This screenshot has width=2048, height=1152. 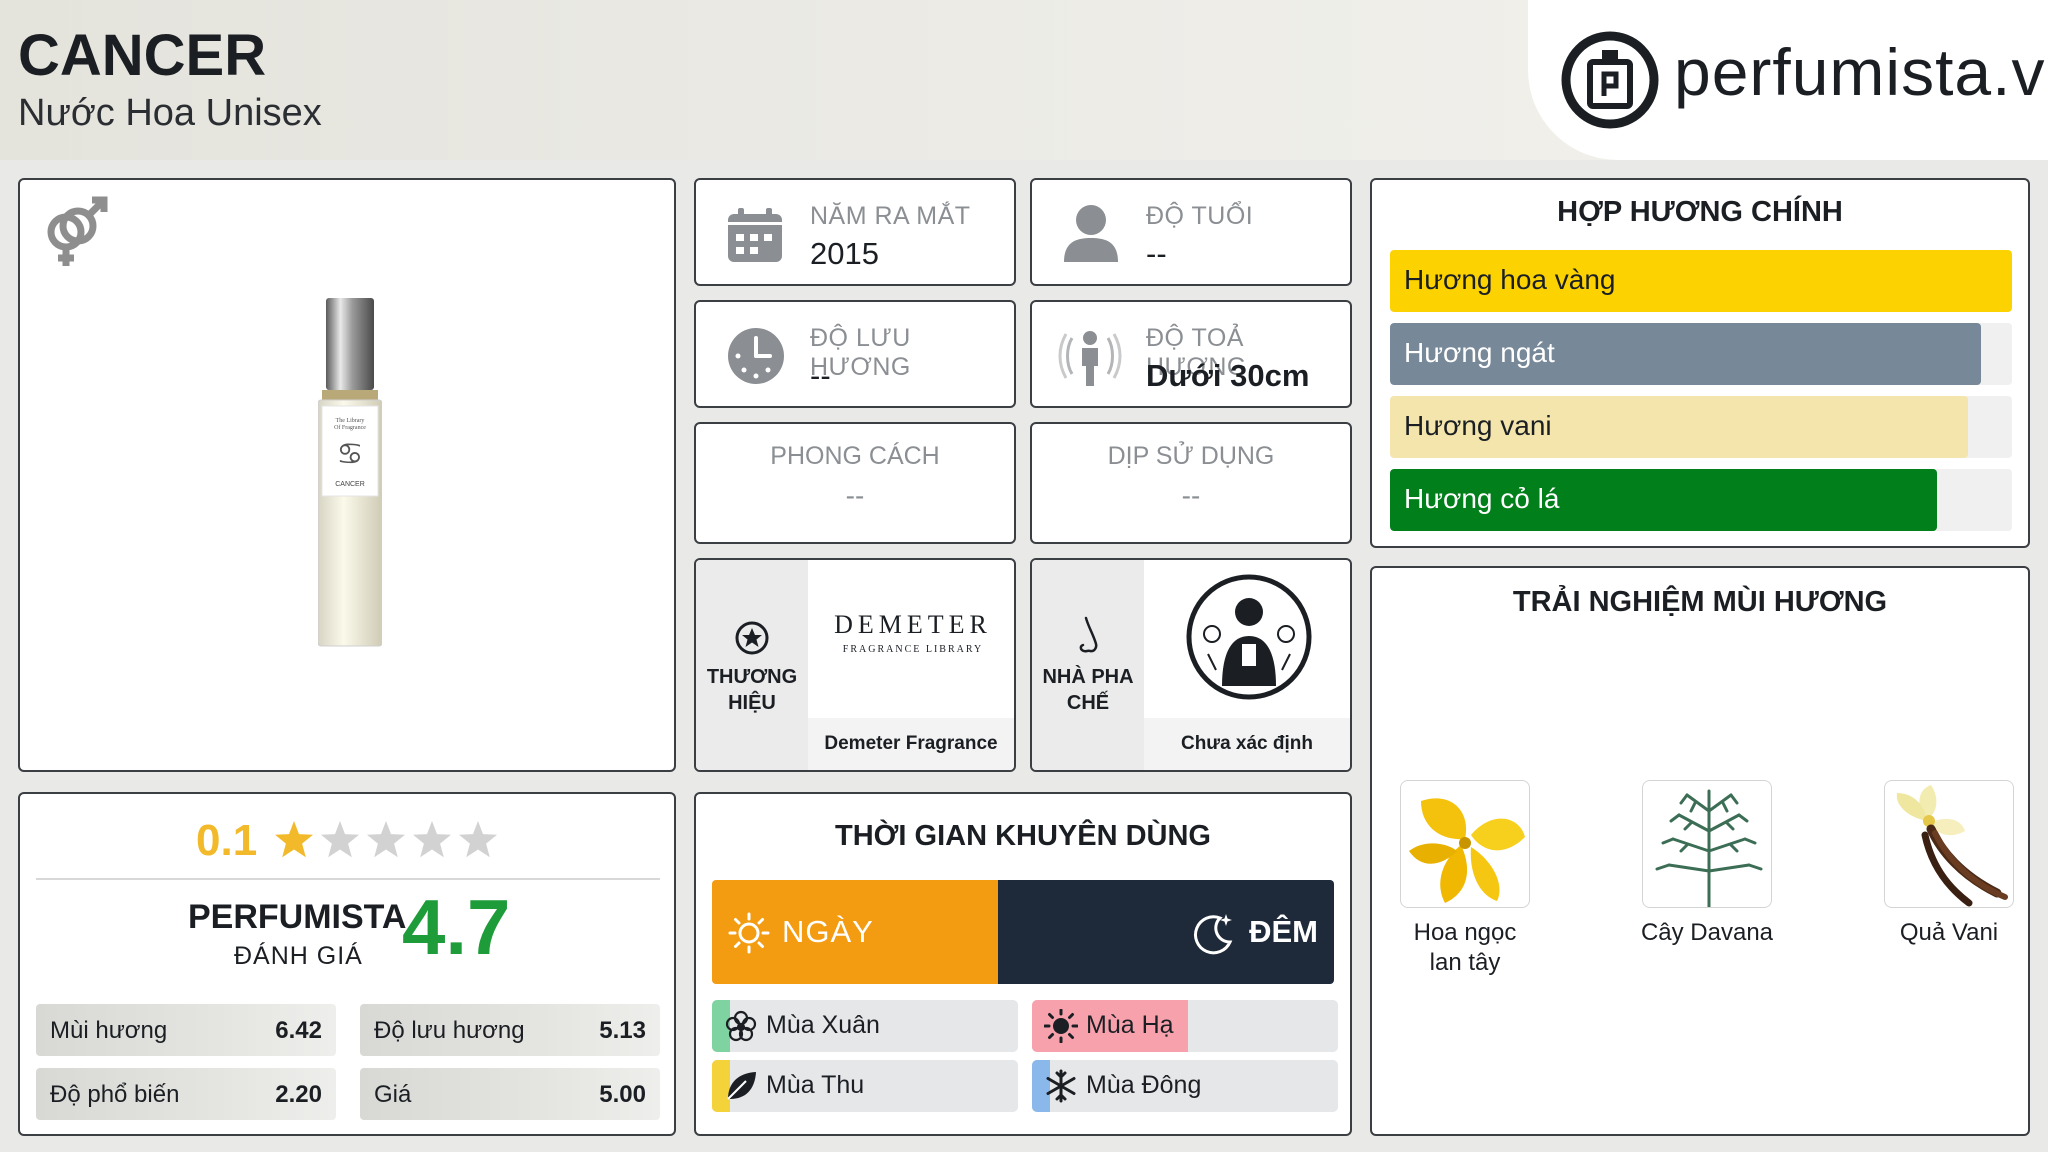 What do you see at coordinates (913, 624) in the screenshot?
I see `brand-logo-text: DEMETER` at bounding box center [913, 624].